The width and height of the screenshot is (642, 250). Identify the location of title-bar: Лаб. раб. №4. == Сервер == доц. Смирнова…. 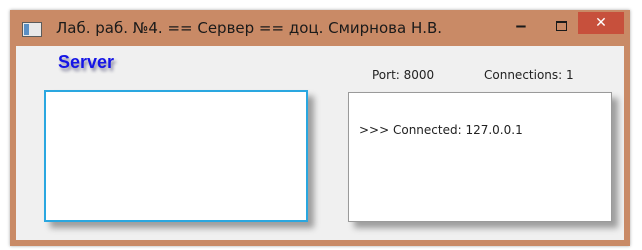
(320, 28).